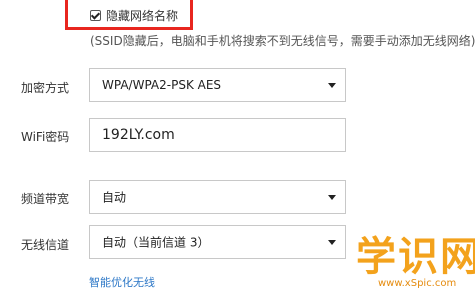 The width and height of the screenshot is (475, 295). I want to click on wifi-password-input: 192LY.com, so click(217, 135).